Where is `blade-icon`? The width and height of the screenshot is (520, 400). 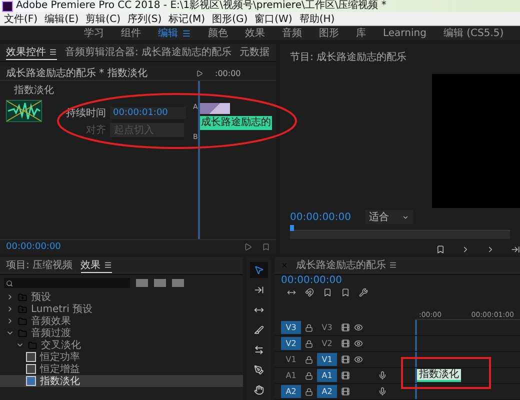 blade-icon is located at coordinates (259, 330).